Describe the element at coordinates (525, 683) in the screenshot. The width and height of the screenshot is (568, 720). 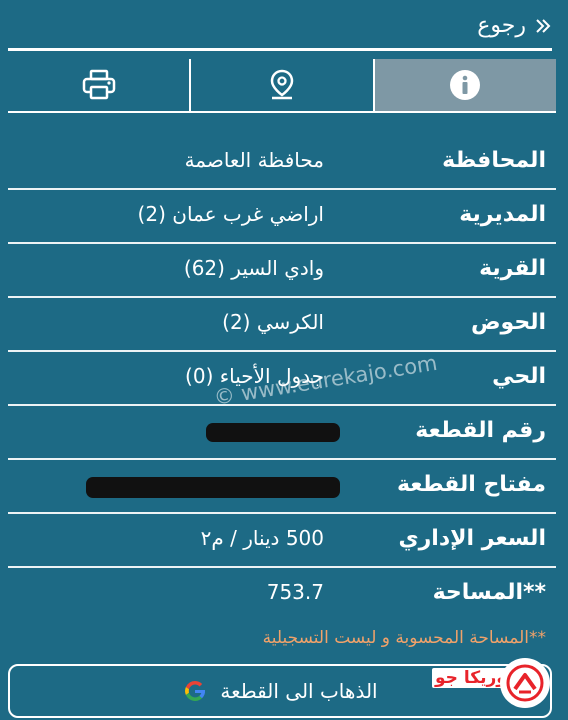
I see `eureka-logo-icon` at that location.